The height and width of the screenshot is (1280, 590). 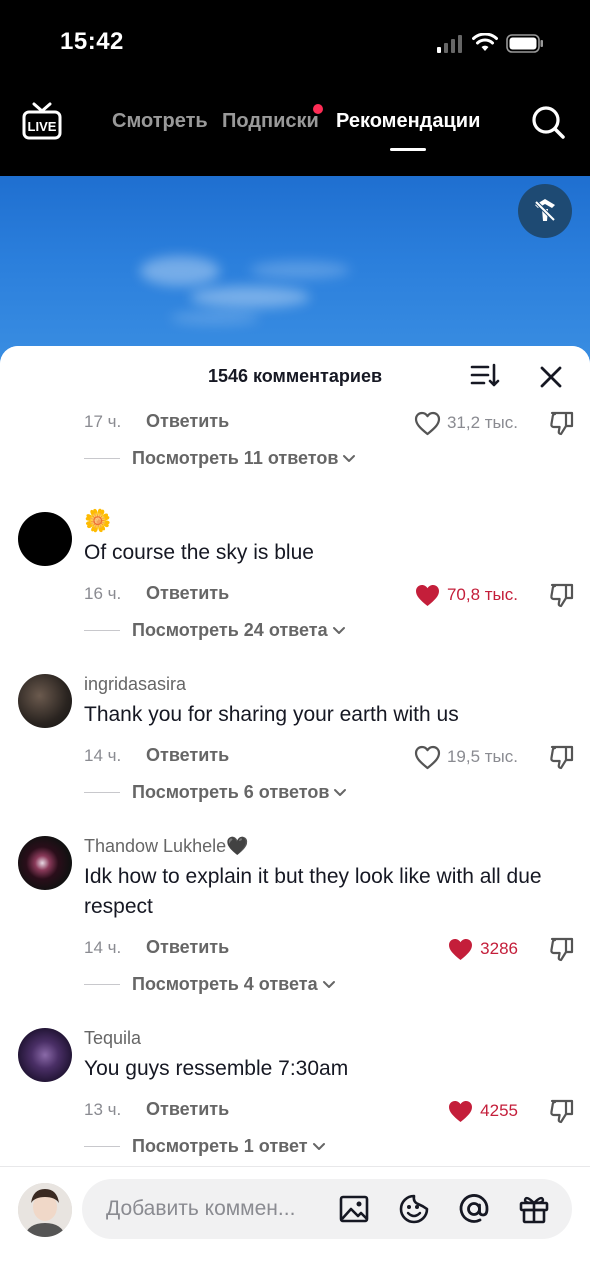 What do you see at coordinates (318, 109) in the screenshot?
I see `notification-dot` at bounding box center [318, 109].